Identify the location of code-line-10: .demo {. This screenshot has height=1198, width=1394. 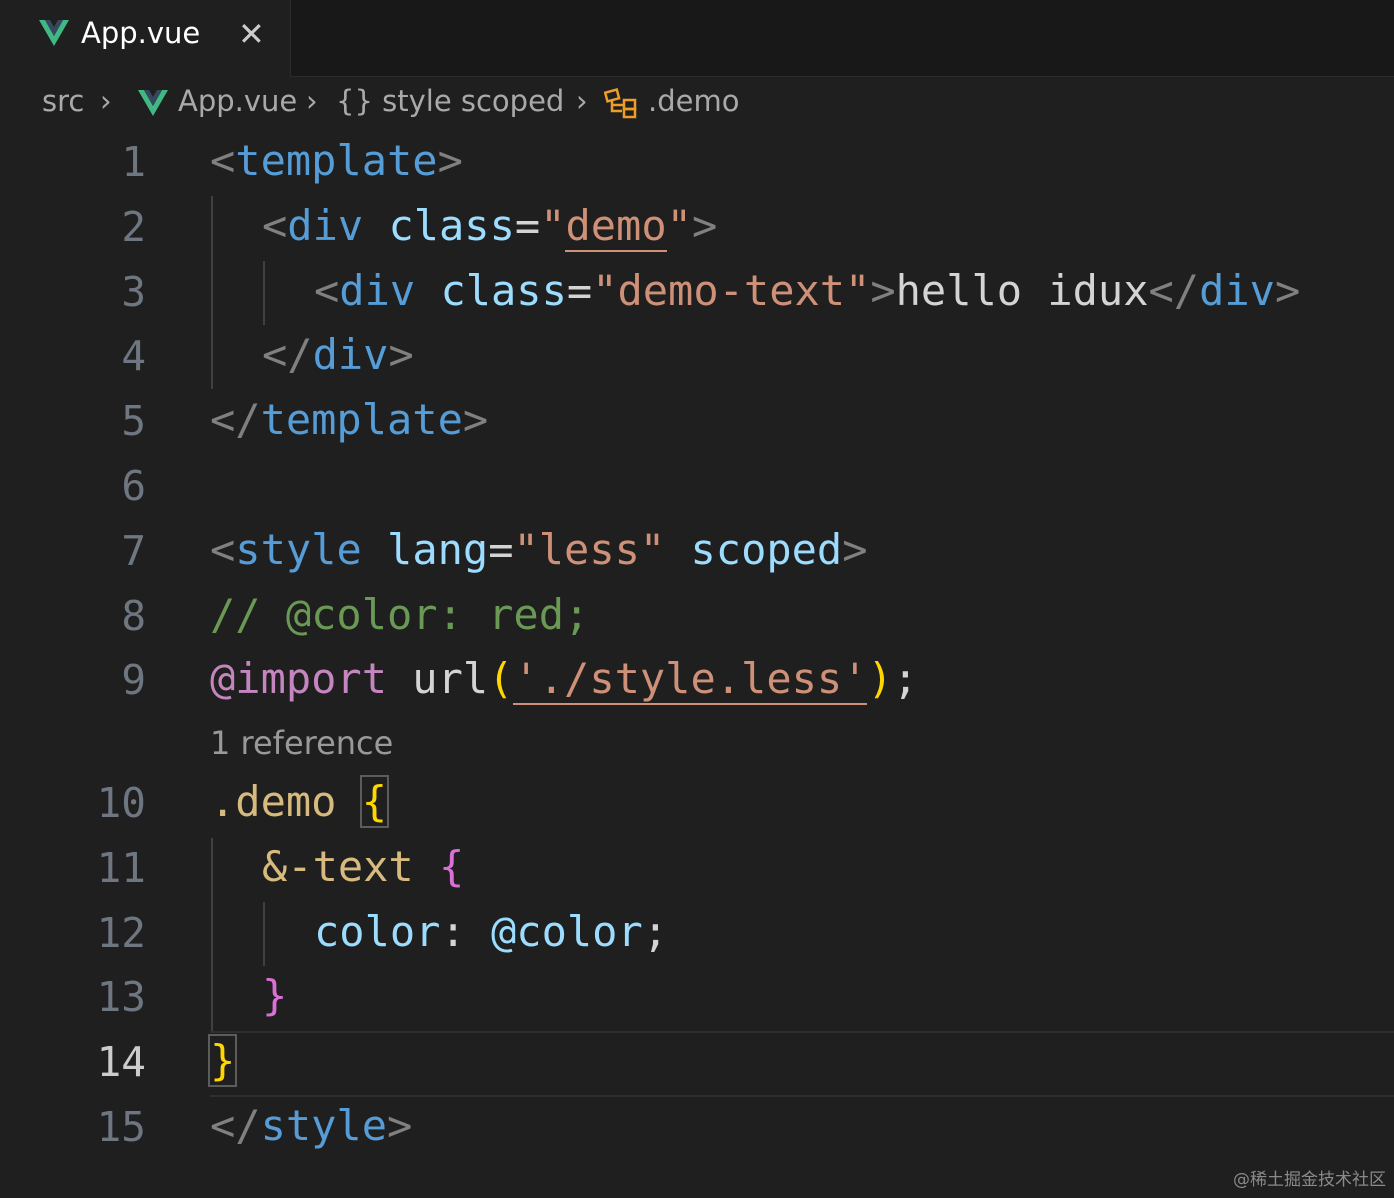
(300, 801).